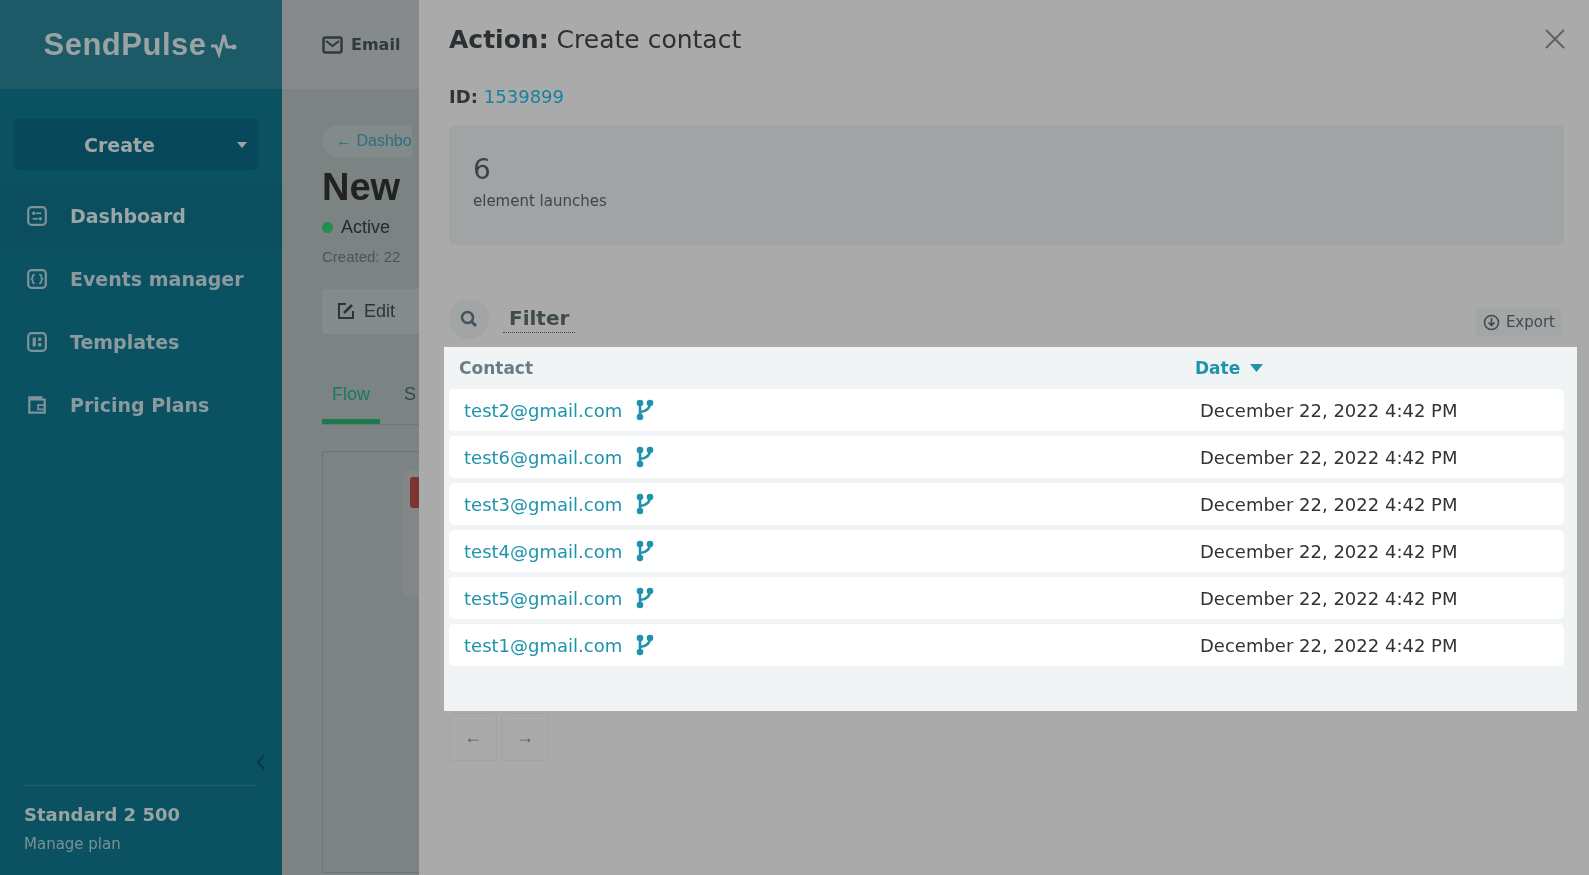 The height and width of the screenshot is (875, 1589). Describe the element at coordinates (136, 144) in the screenshot. I see `create-button: Create` at that location.